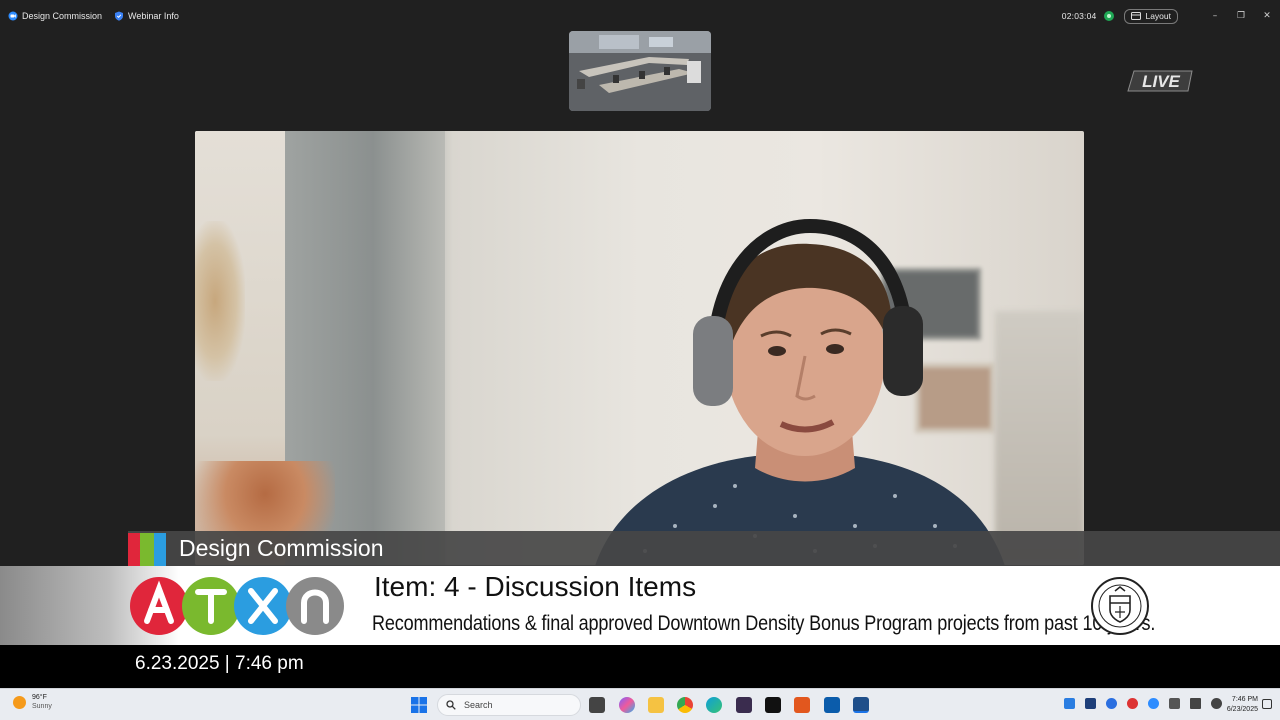  I want to click on edge-icon, so click(714, 705).